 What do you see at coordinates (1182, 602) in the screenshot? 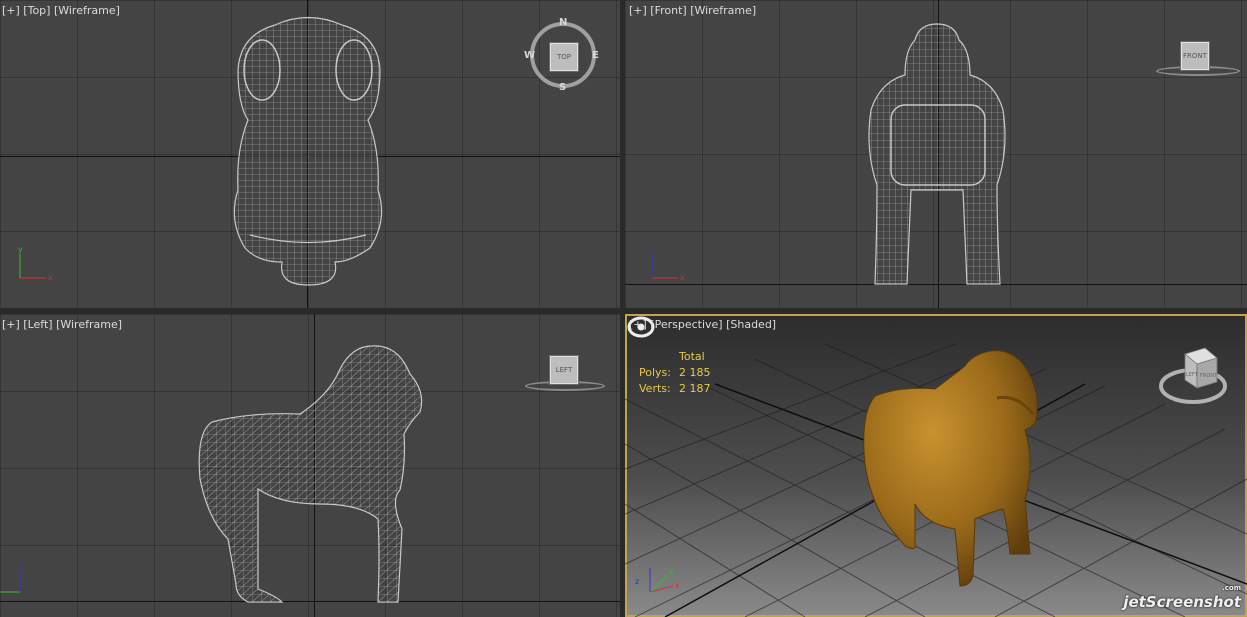
I see `watermark-brand: jetScreenshot` at bounding box center [1182, 602].